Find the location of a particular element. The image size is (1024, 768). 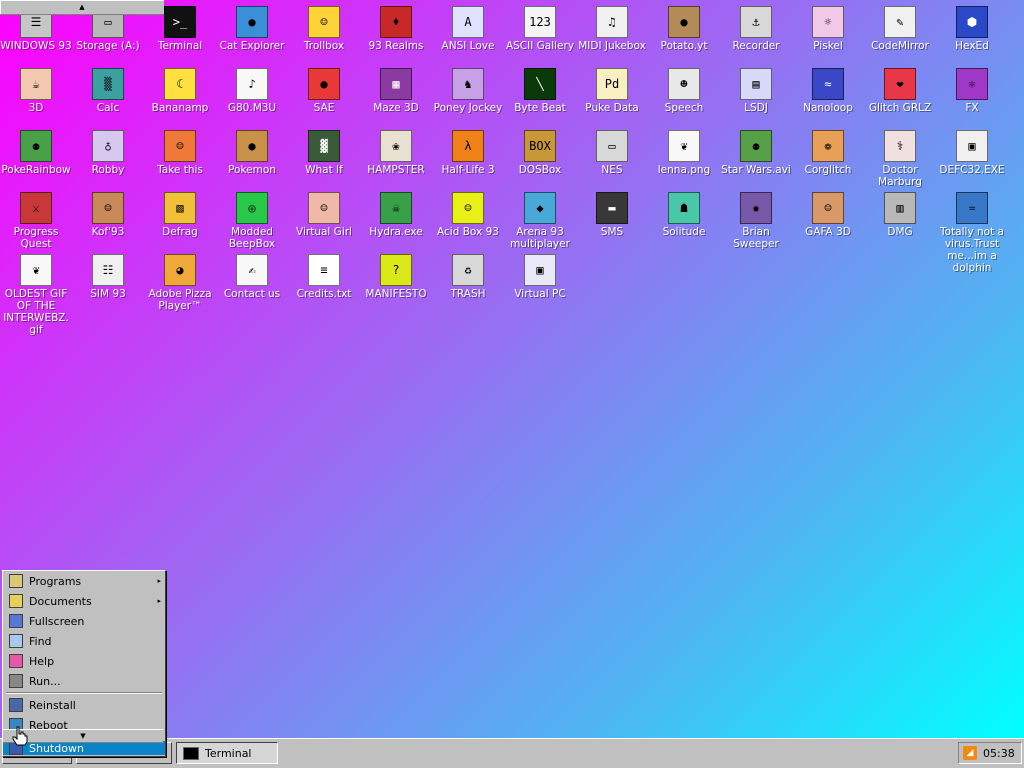

desktop-icon: ❁ Corglitch is located at coordinates (828, 153).